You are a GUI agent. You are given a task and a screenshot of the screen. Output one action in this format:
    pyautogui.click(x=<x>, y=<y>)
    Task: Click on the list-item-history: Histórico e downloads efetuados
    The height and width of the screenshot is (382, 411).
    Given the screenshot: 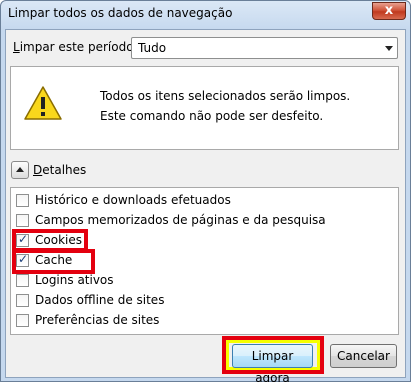 What is the action you would take?
    pyautogui.click(x=201, y=201)
    